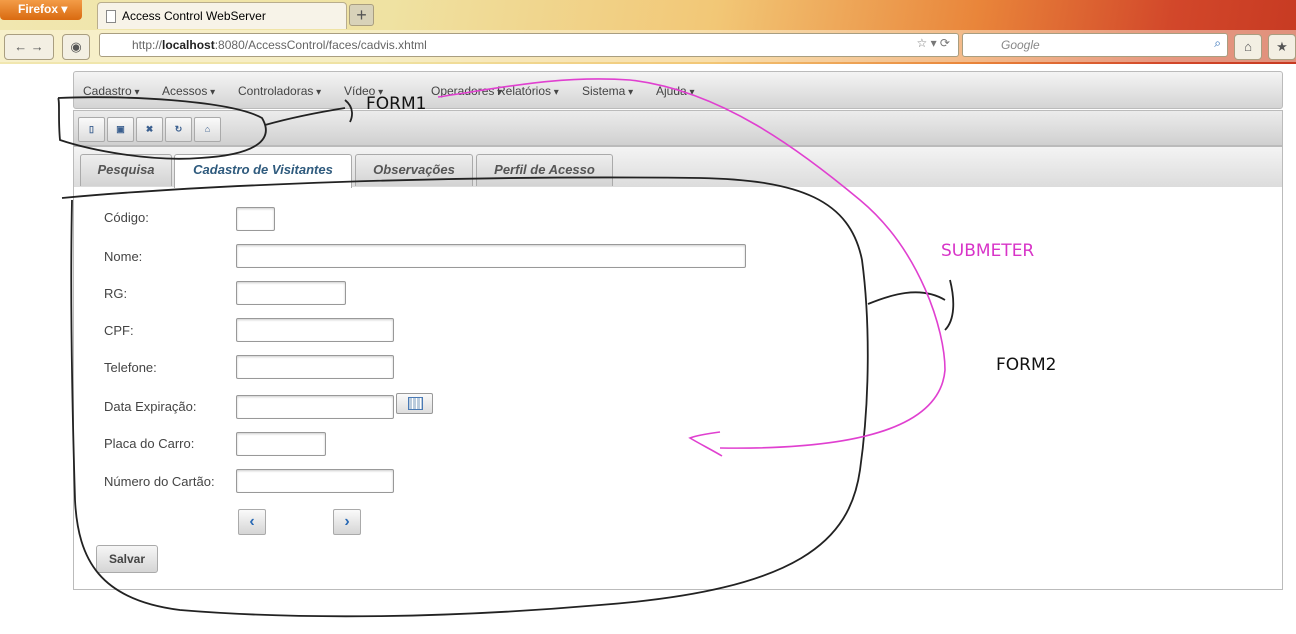  Describe the element at coordinates (126, 217) in the screenshot. I see `codigo-label: Código:` at that location.